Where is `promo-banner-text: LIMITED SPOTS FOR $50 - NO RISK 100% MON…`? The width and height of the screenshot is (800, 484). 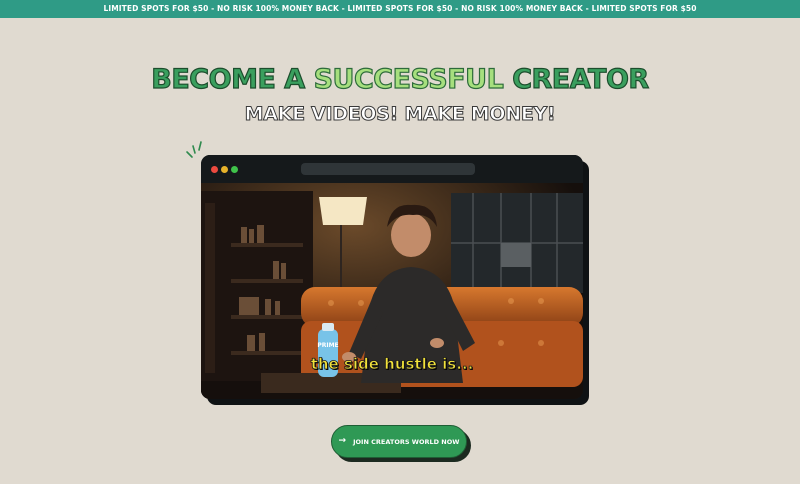
promo-banner-text: LIMITED SPOTS FOR $50 - NO RISK 100% MON… is located at coordinates (400, 8).